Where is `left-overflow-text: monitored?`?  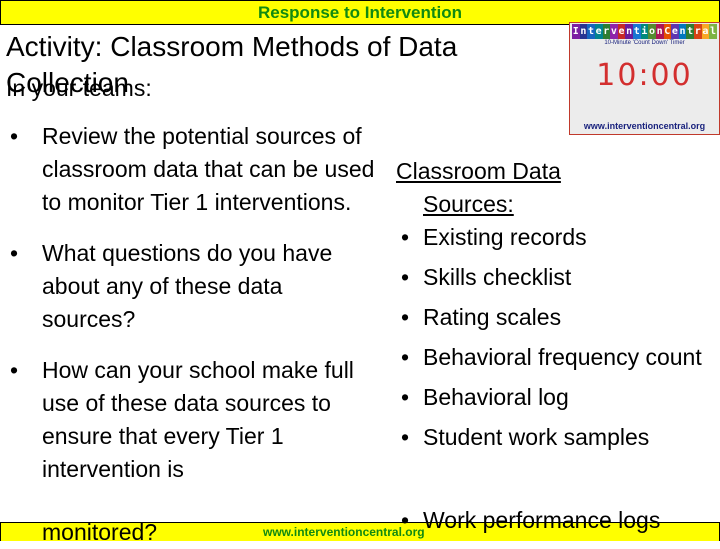 left-overflow-text: monitored? is located at coordinates (100, 532).